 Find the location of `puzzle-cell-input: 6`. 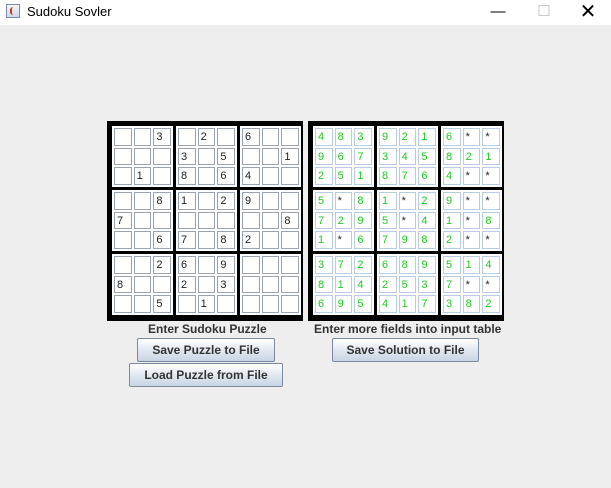

puzzle-cell-input: 6 is located at coordinates (162, 240).